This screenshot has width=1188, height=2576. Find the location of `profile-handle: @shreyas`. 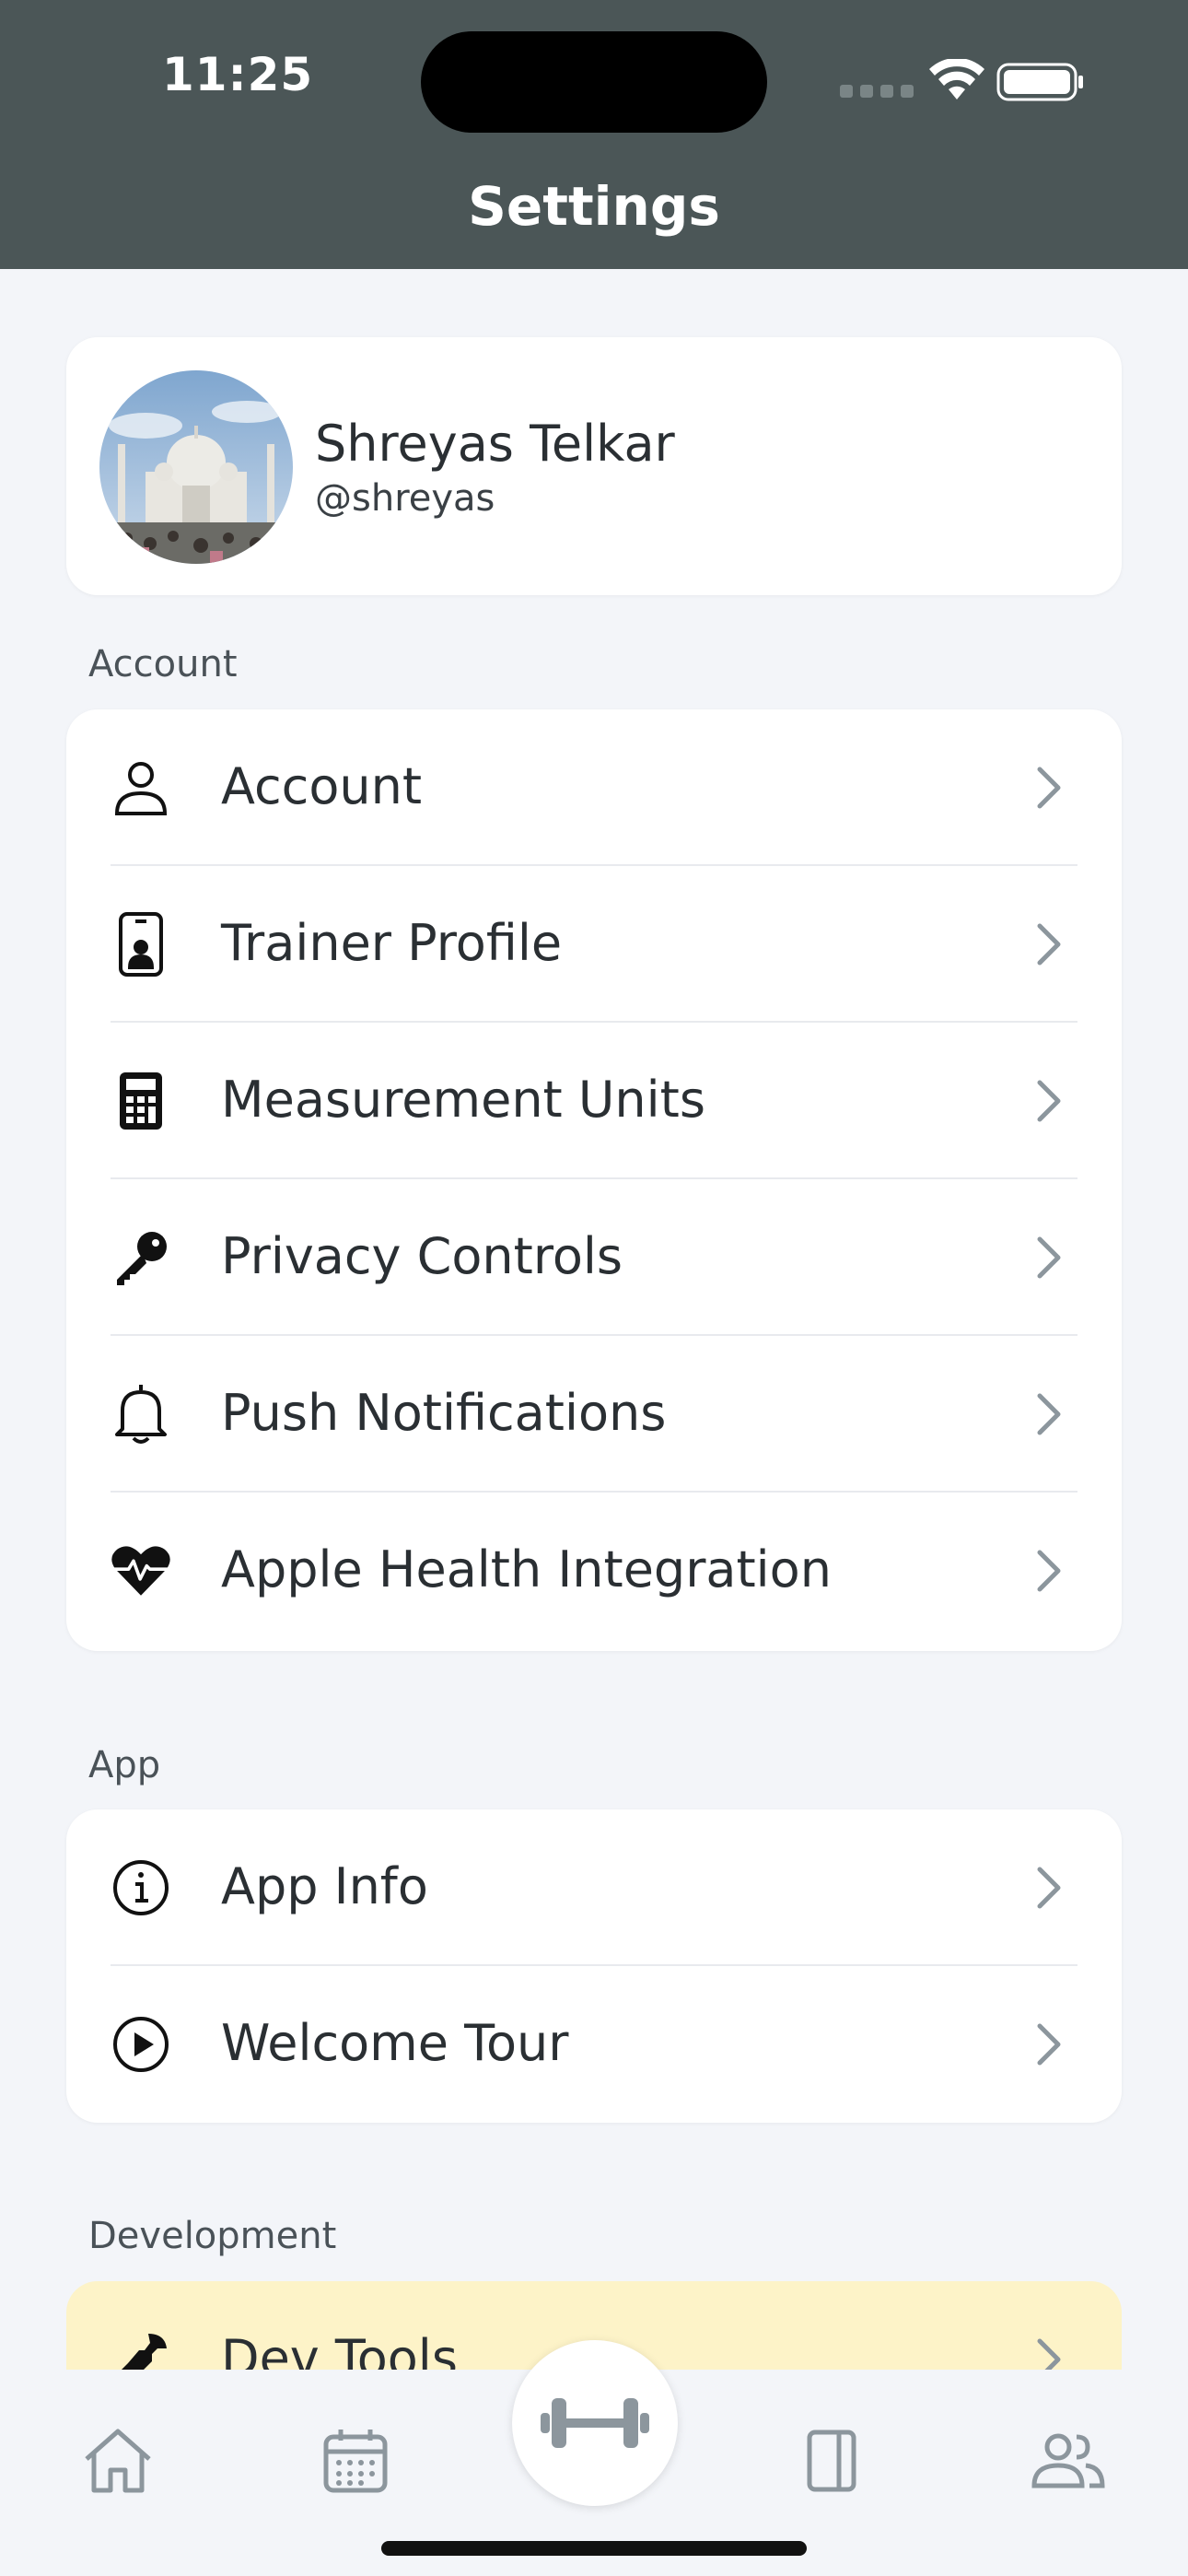

profile-handle: @shreyas is located at coordinates (405, 498).